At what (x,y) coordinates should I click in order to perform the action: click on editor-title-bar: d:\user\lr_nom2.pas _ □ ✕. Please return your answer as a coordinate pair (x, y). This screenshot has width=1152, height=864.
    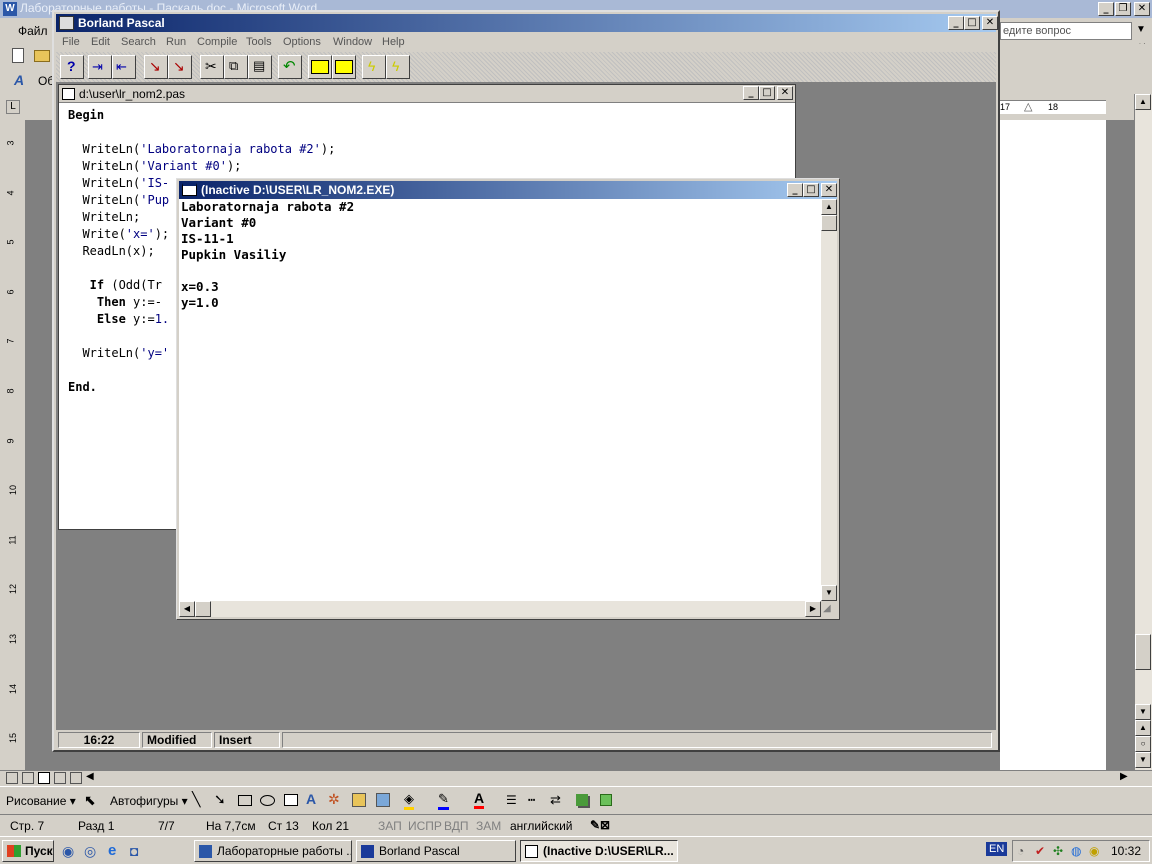
    Looking at the image, I should click on (427, 94).